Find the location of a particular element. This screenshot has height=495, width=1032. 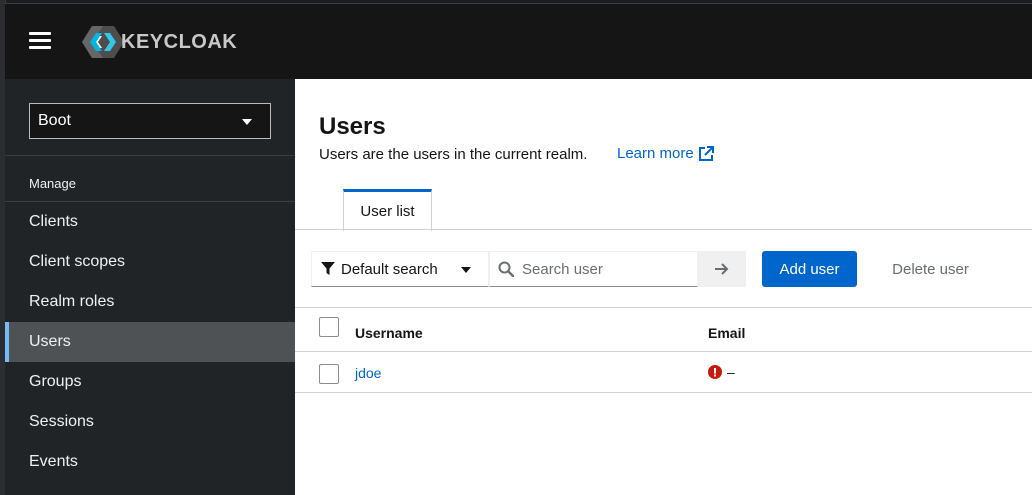

delete-user-button: Delete user is located at coordinates (930, 269).